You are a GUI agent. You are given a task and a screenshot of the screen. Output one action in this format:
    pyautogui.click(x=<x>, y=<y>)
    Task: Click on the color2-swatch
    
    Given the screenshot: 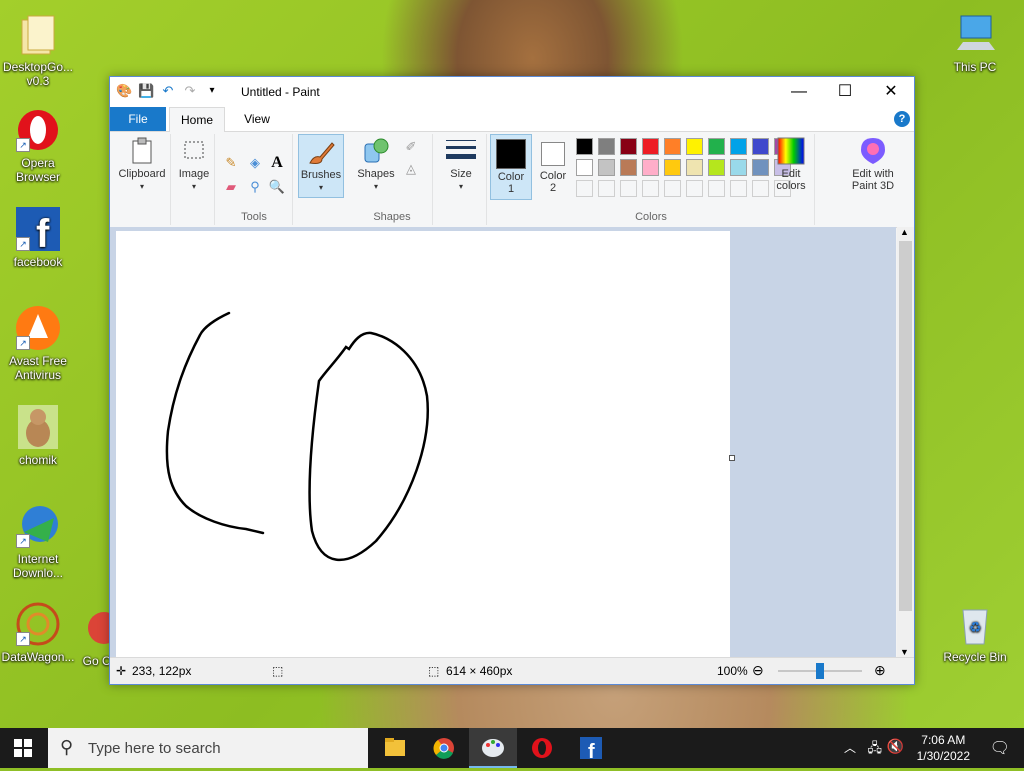 What is the action you would take?
    pyautogui.click(x=553, y=154)
    